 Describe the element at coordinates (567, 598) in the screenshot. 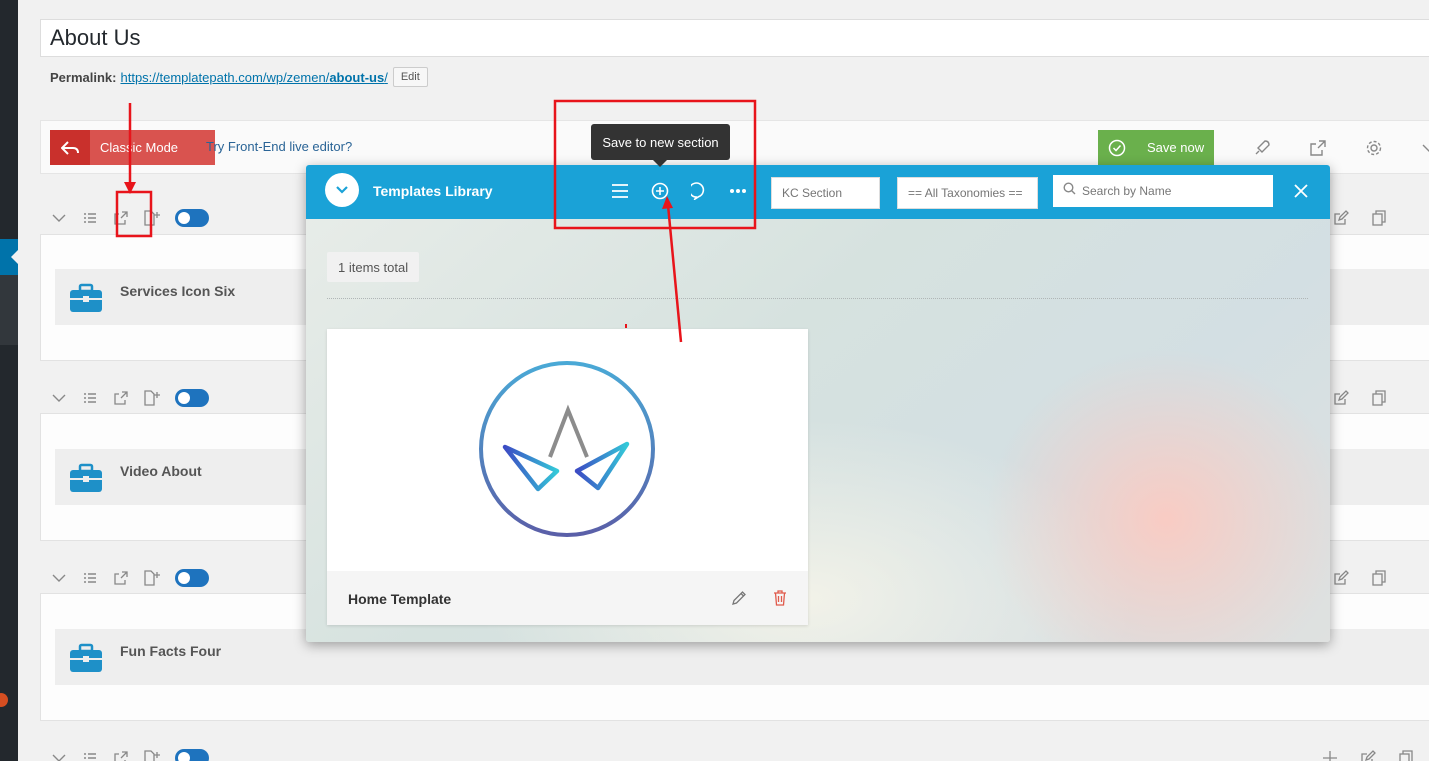

I see `template-card-footer: Home Template` at that location.